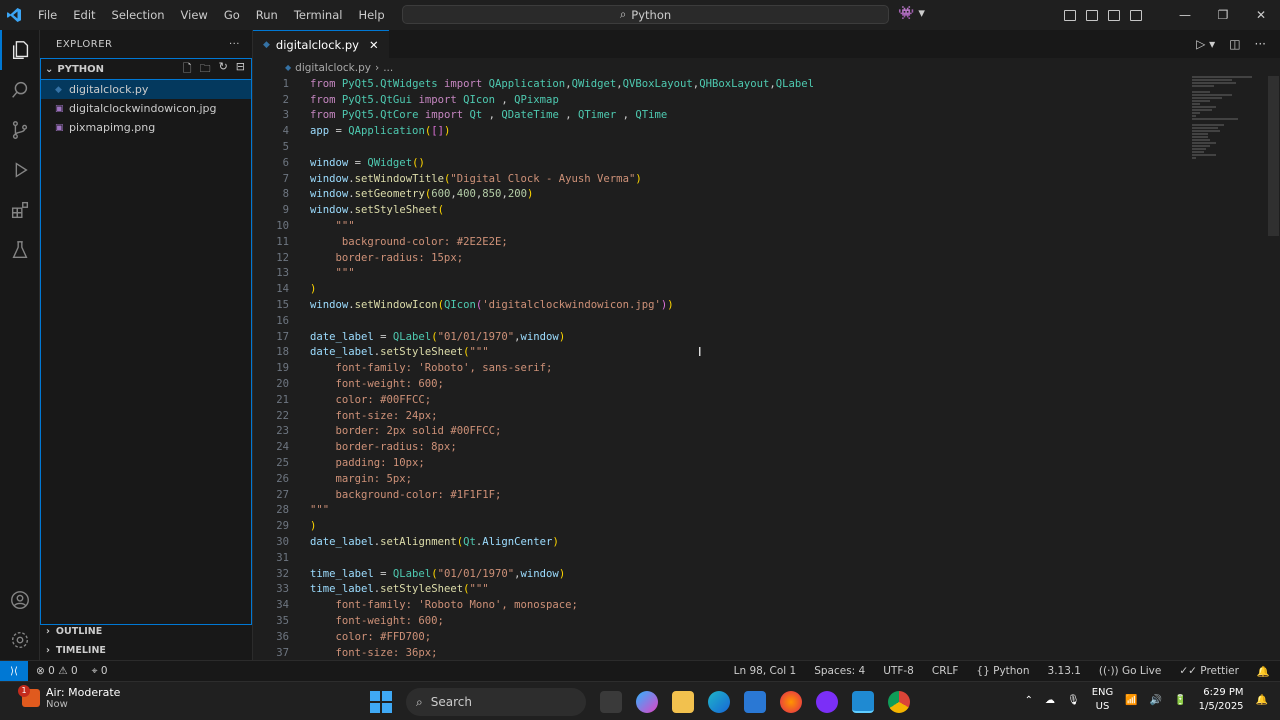 Image resolution: width=1280 pixels, height=720 pixels. I want to click on vscode-taskbar-icon, so click(863, 702).